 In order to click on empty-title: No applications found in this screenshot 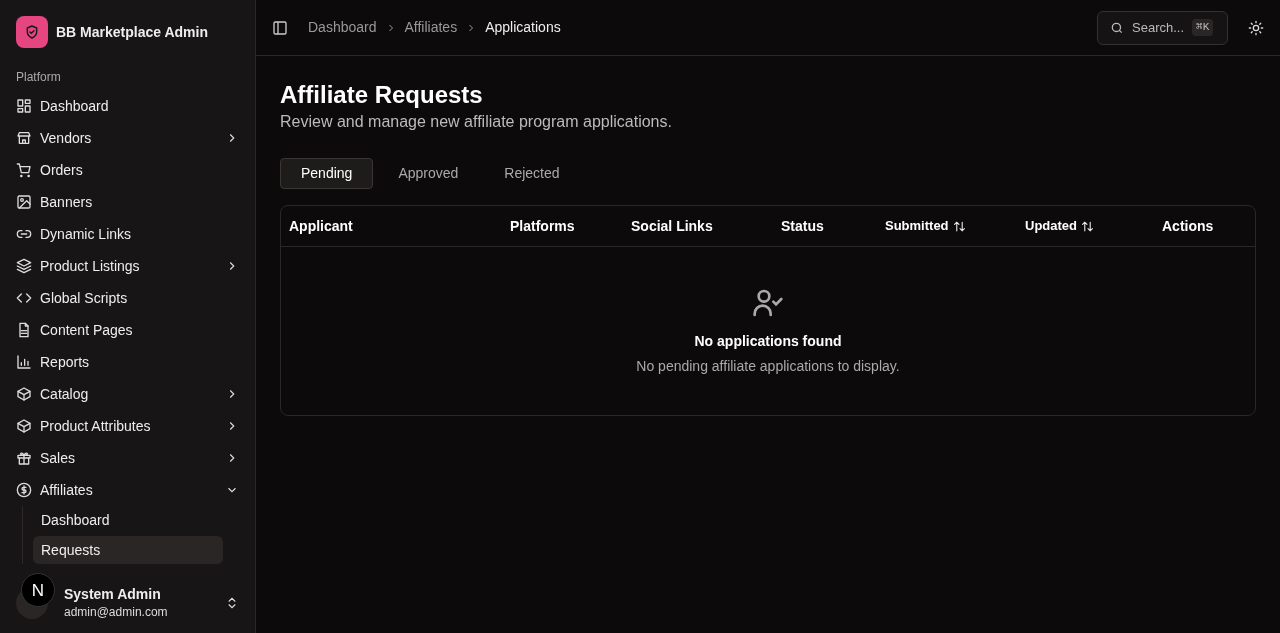, I will do `click(768, 341)`.